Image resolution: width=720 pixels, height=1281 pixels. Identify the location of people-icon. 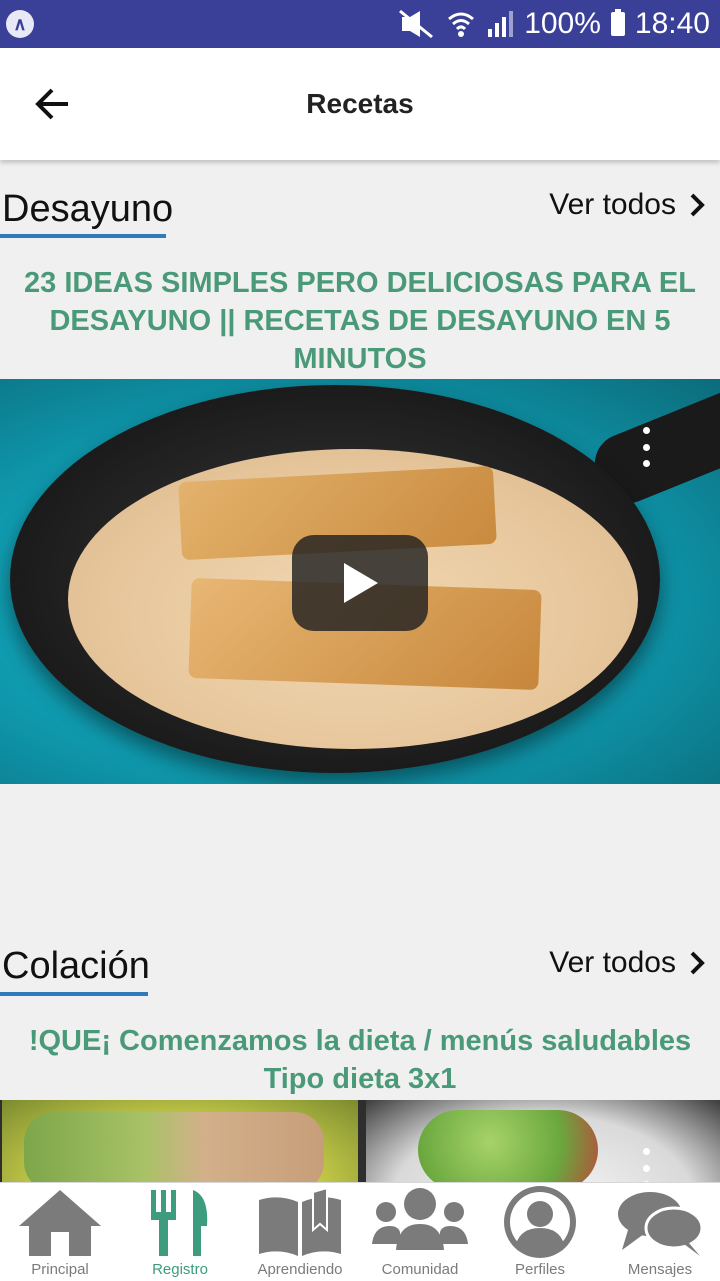
(420, 1222).